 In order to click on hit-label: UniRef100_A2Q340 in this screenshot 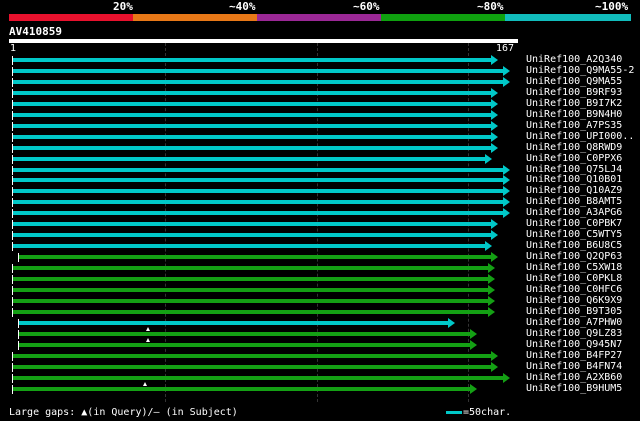, I will do `click(574, 59)`.